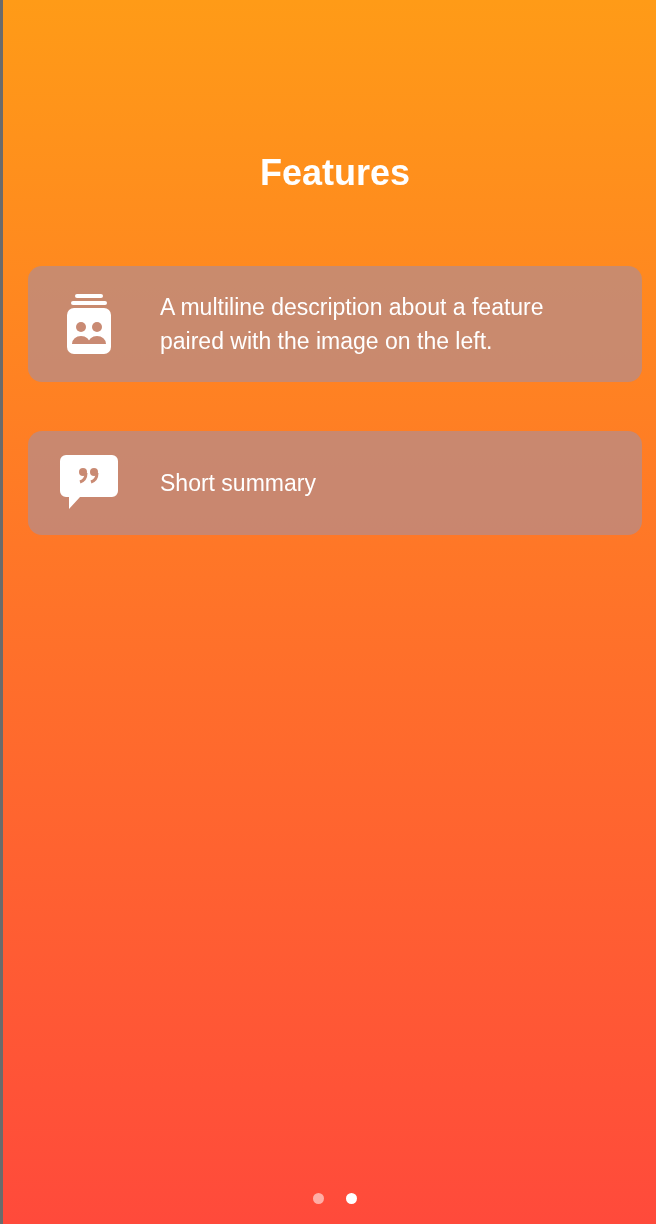 The width and height of the screenshot is (656, 1224). What do you see at coordinates (89, 483) in the screenshot?
I see `quote-bubble-icon` at bounding box center [89, 483].